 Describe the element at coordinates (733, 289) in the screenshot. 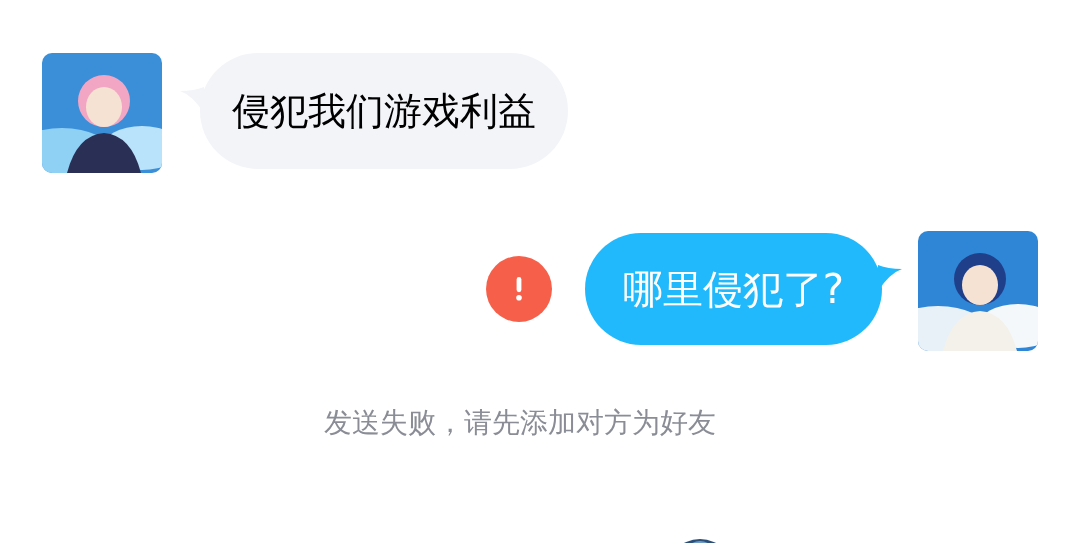

I see `message-bubble: 哪里侵犯了?` at that location.